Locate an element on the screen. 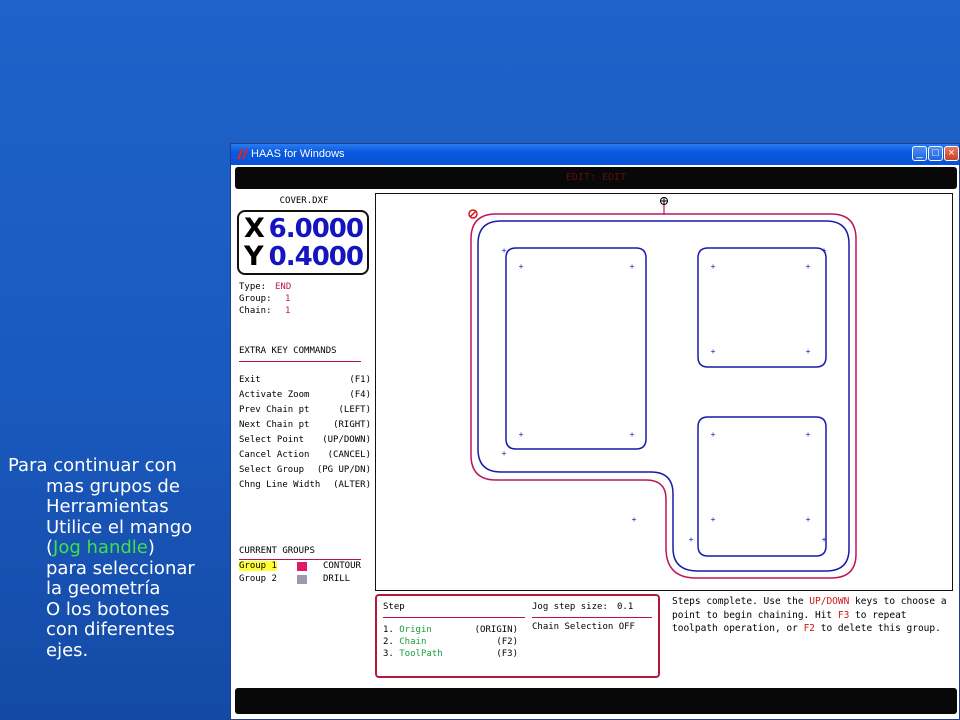 Image resolution: width=960 pixels, height=720 pixels. x-axis-label: X is located at coordinates (254, 228).